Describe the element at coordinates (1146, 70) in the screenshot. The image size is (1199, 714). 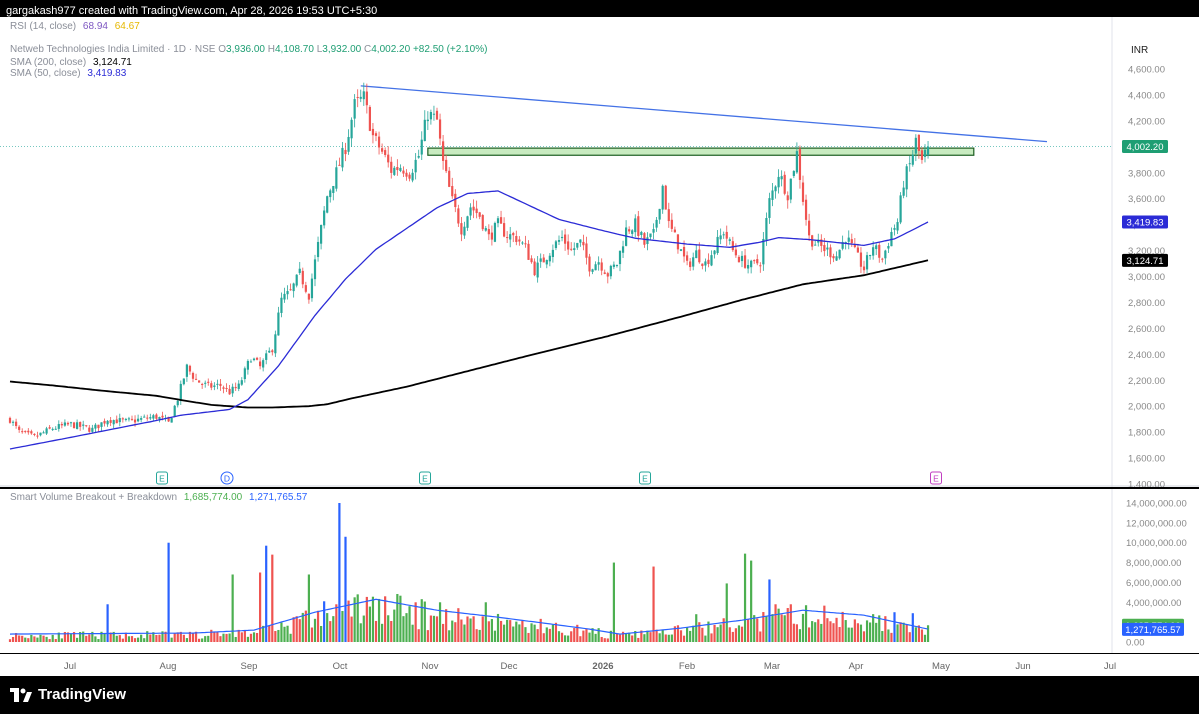
I see `price-tick-label: 4,600.00` at that location.